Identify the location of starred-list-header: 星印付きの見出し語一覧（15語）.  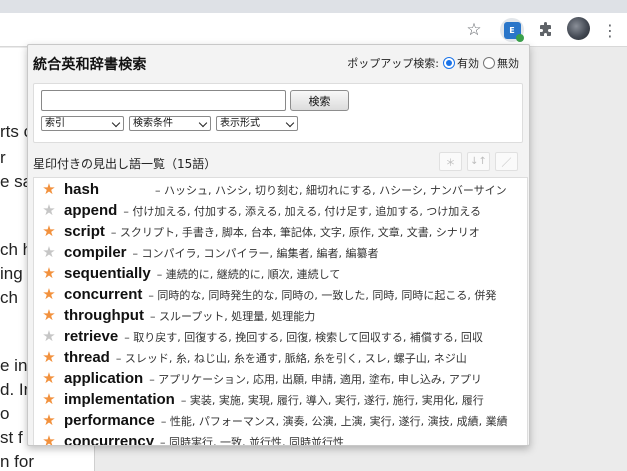
(125, 164).